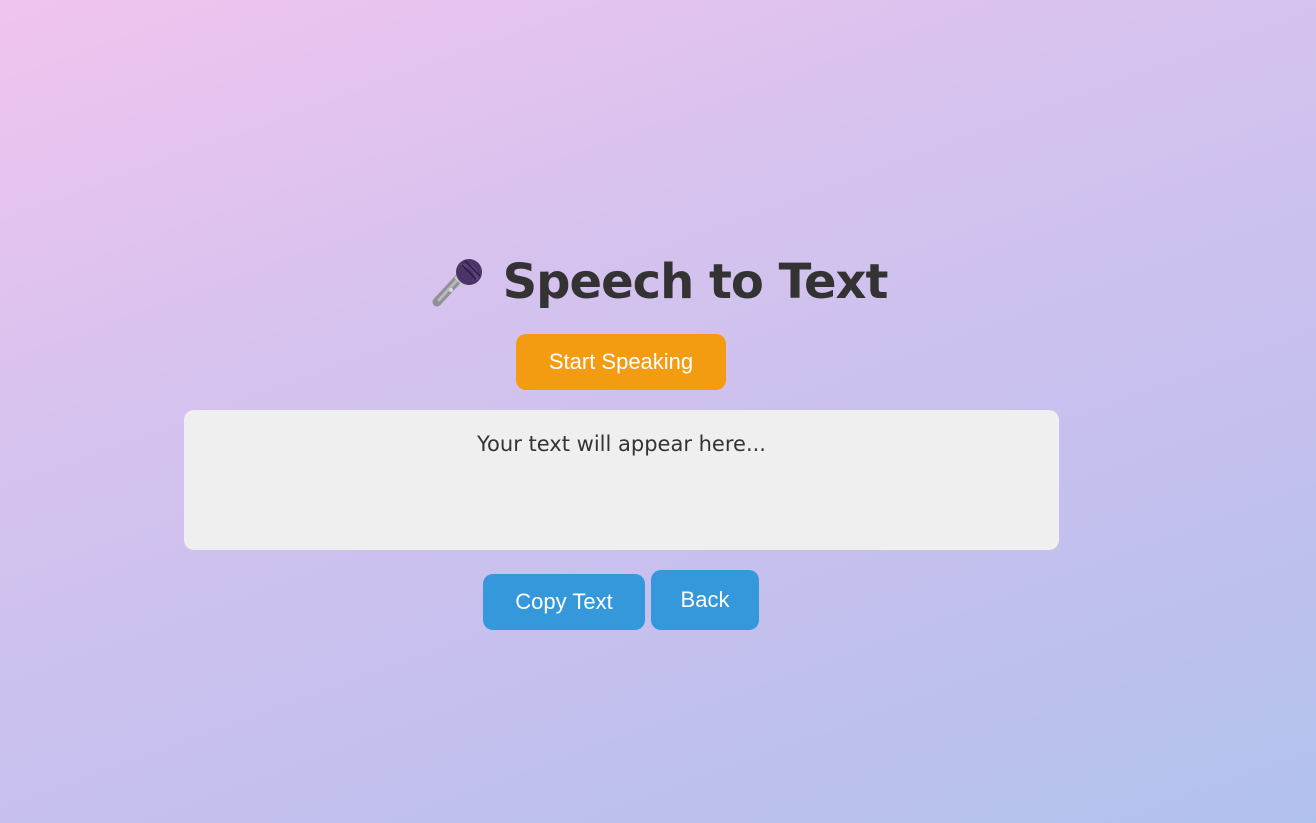 The image size is (1316, 823). I want to click on title-group: Speech to Text, so click(658, 282).